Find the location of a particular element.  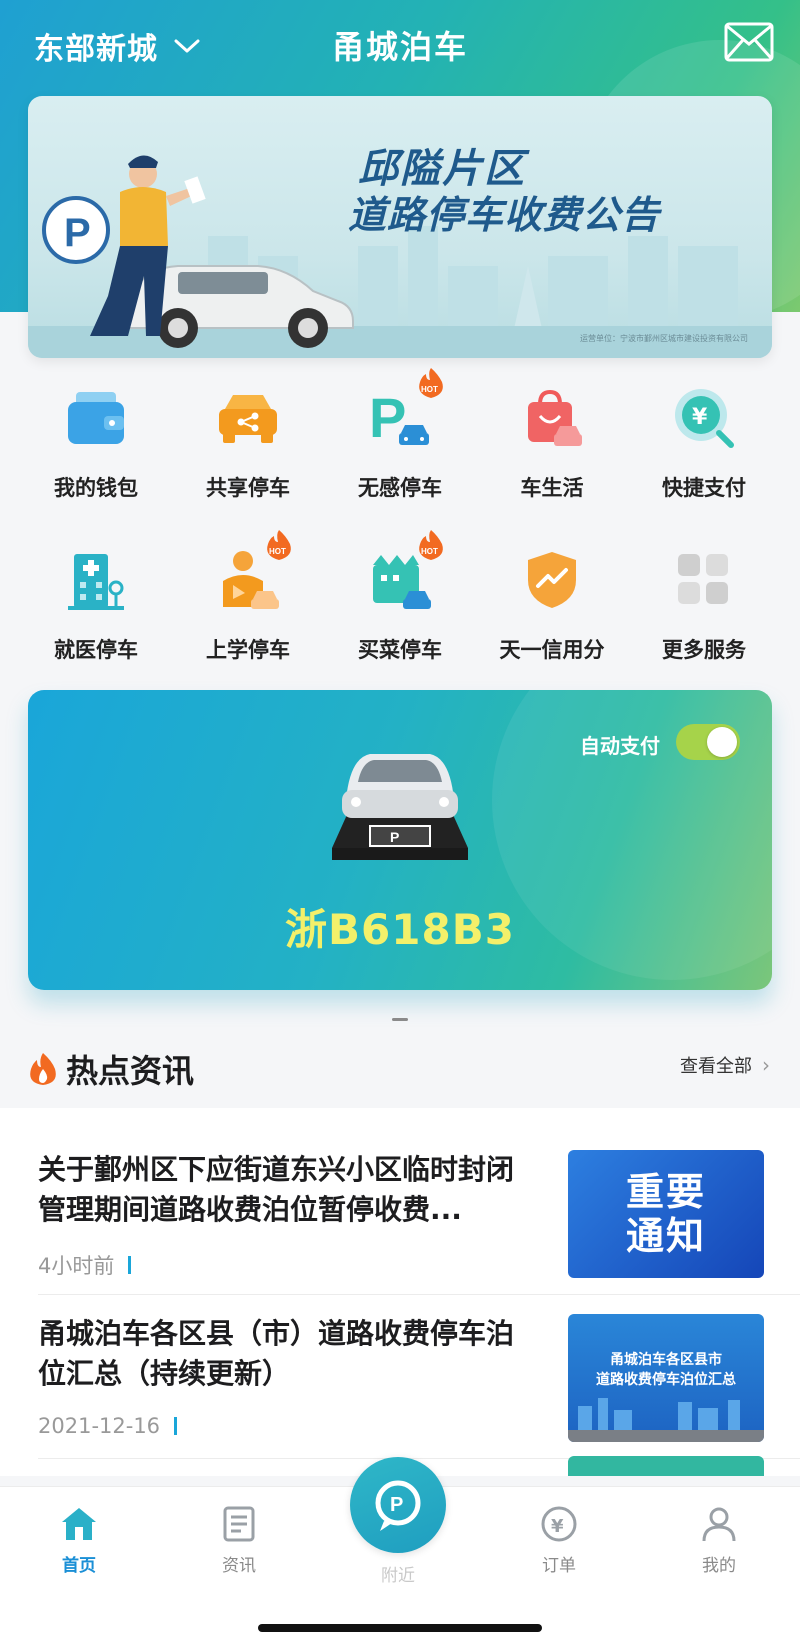

grid-more-icon is located at coordinates (704, 580).